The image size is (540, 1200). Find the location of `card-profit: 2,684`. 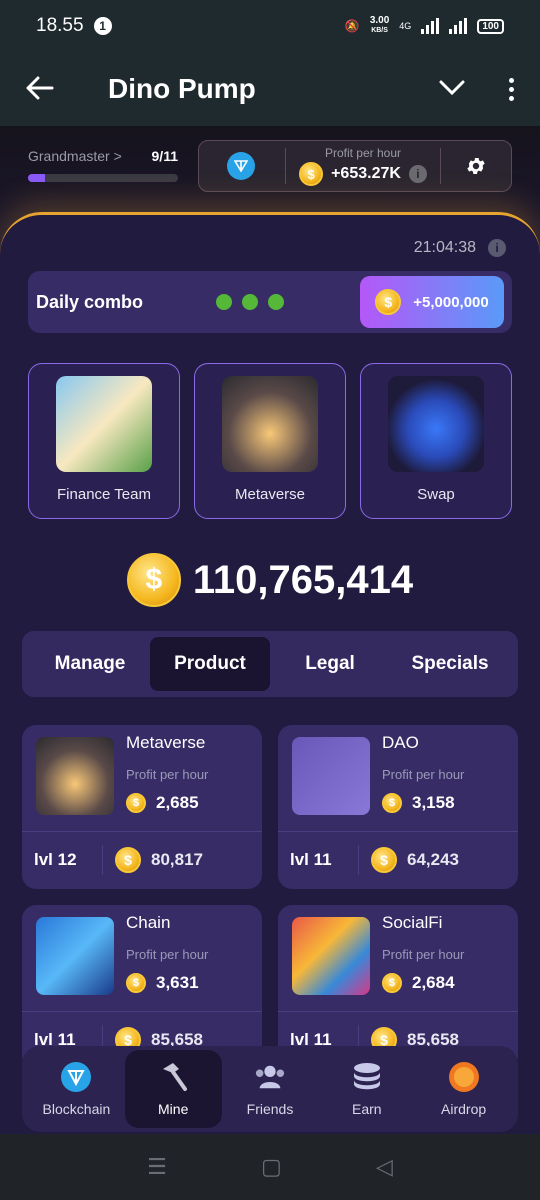

card-profit: 2,684 is located at coordinates (433, 982).